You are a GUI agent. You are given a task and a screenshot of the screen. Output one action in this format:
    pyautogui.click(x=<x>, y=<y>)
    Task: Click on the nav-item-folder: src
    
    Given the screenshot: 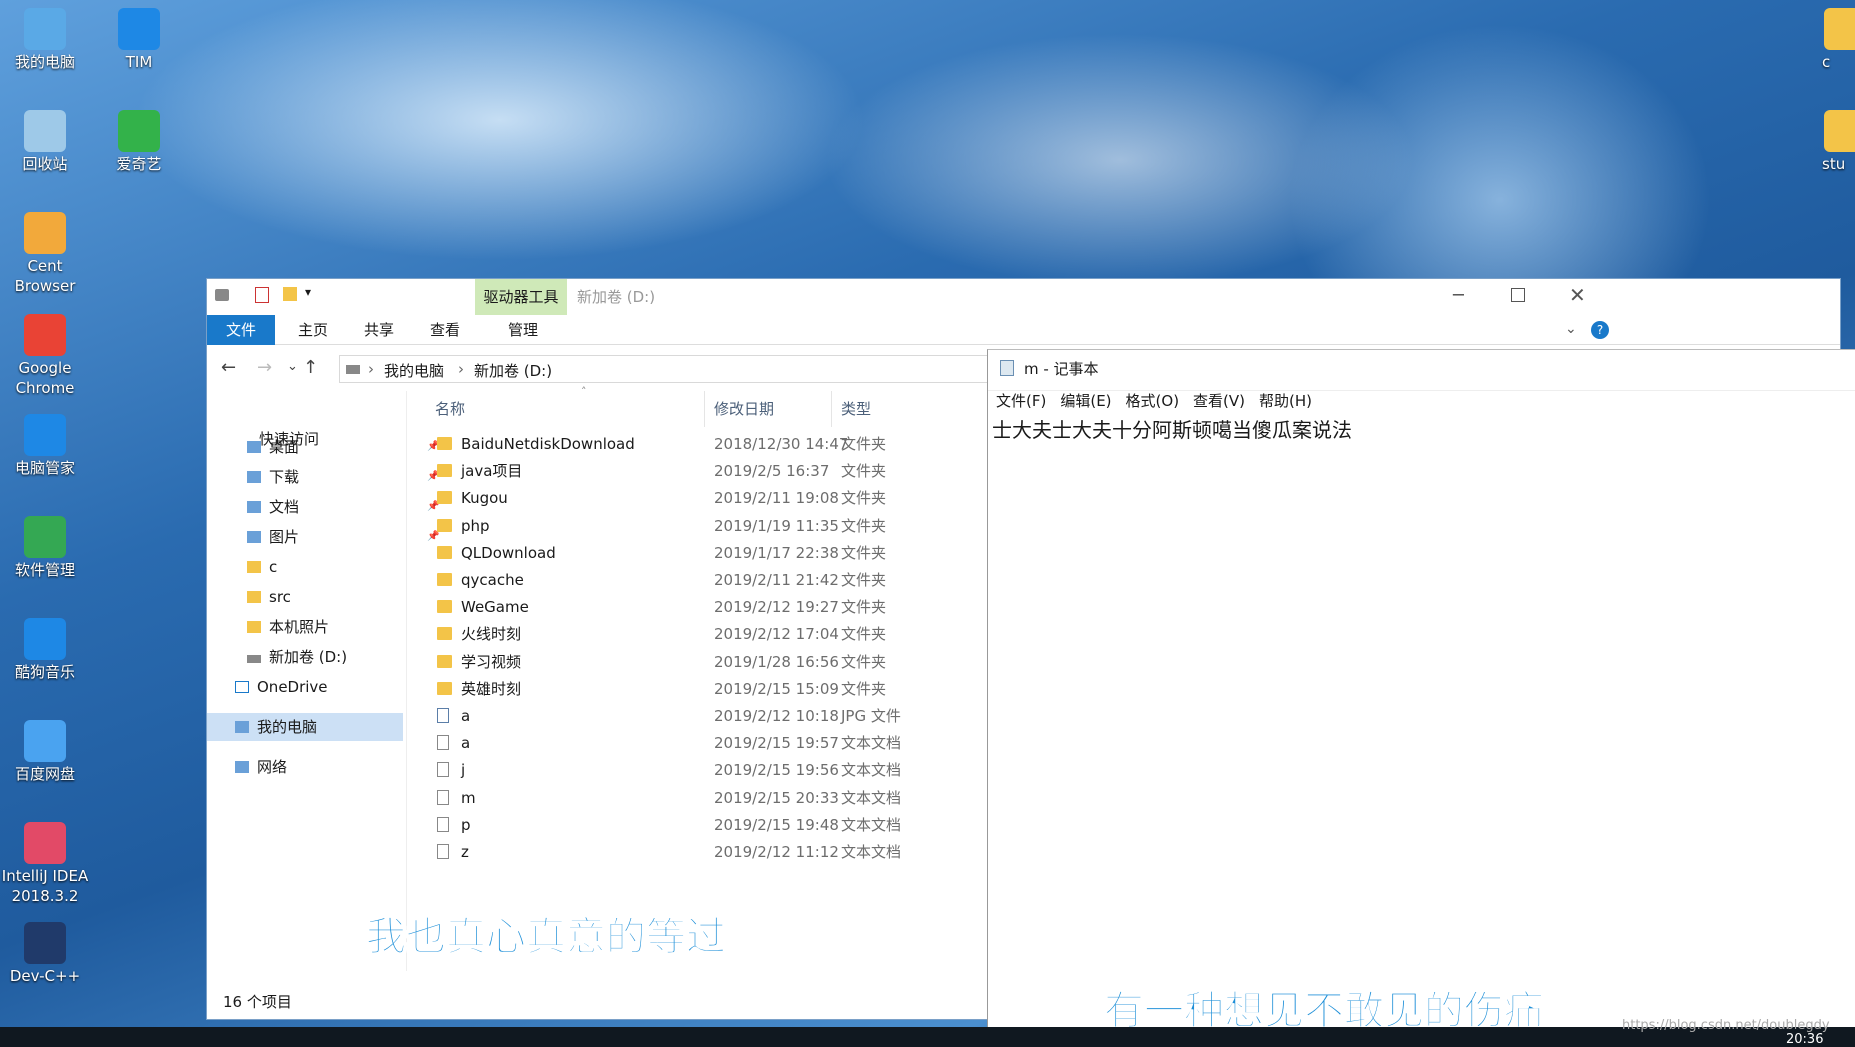 What is the action you would take?
    pyautogui.click(x=269, y=597)
    